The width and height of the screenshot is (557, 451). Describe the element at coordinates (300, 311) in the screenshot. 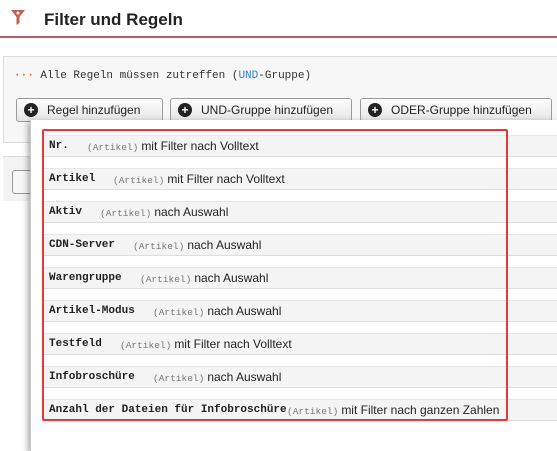

I see `list-item: Artikel-Modus (Artikel) nach Auswahl` at that location.